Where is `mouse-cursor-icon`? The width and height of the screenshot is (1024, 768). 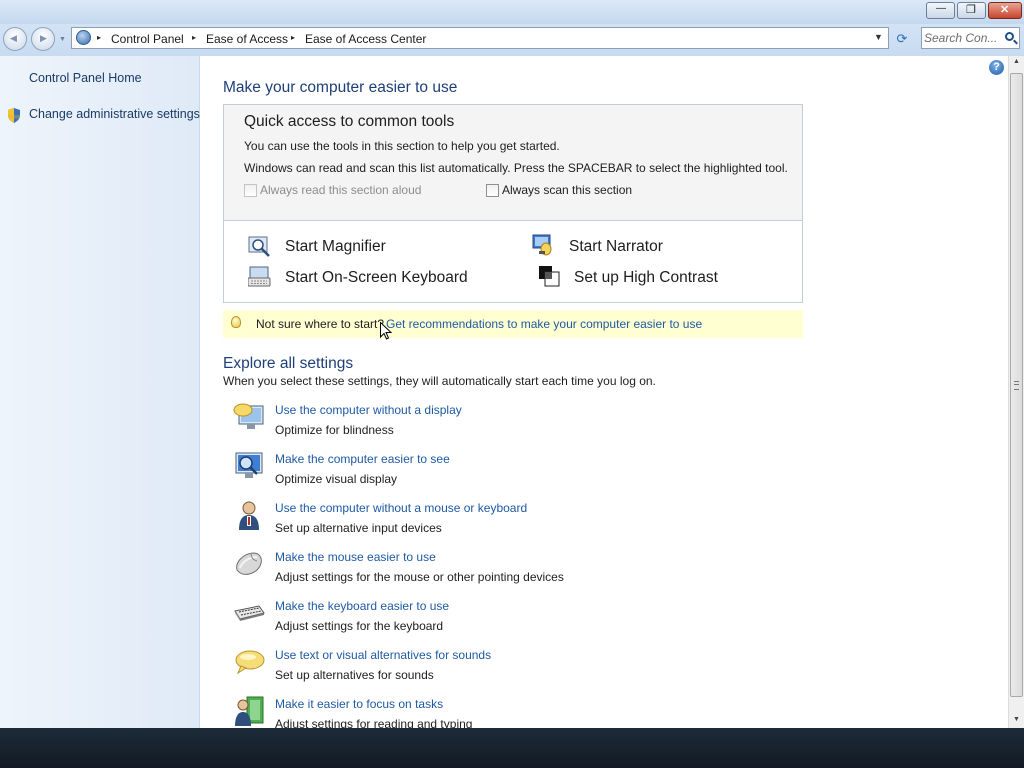
mouse-cursor-icon is located at coordinates (386, 331).